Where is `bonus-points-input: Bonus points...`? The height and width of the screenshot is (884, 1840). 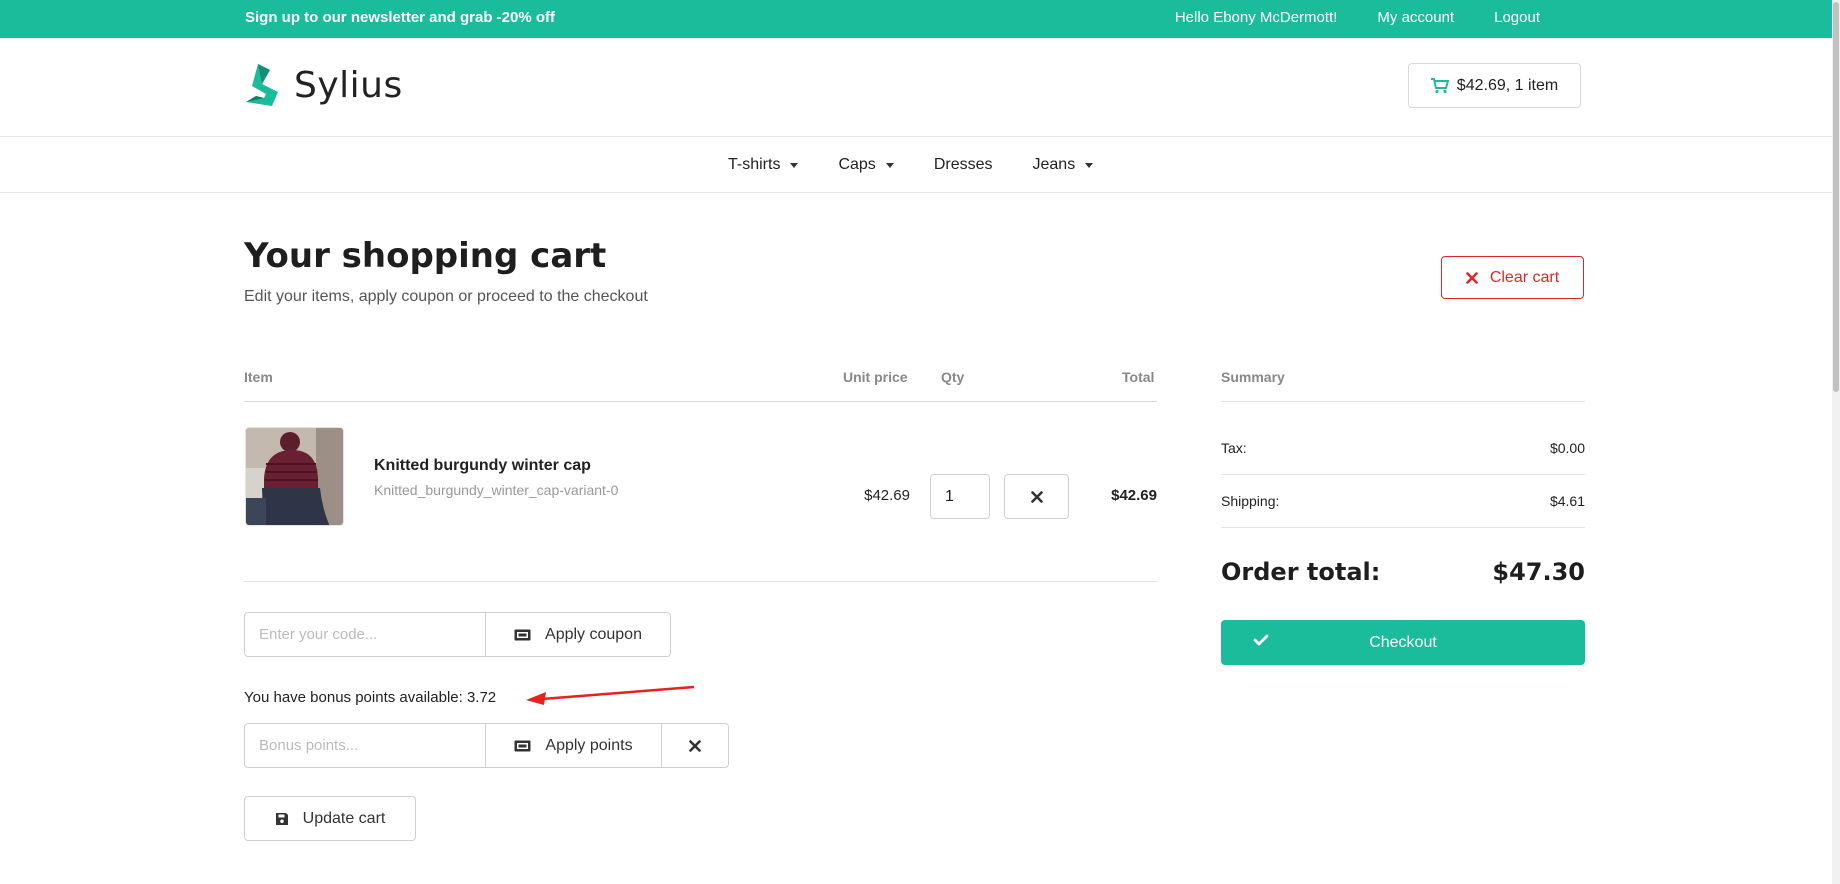 bonus-points-input: Bonus points... is located at coordinates (365, 745).